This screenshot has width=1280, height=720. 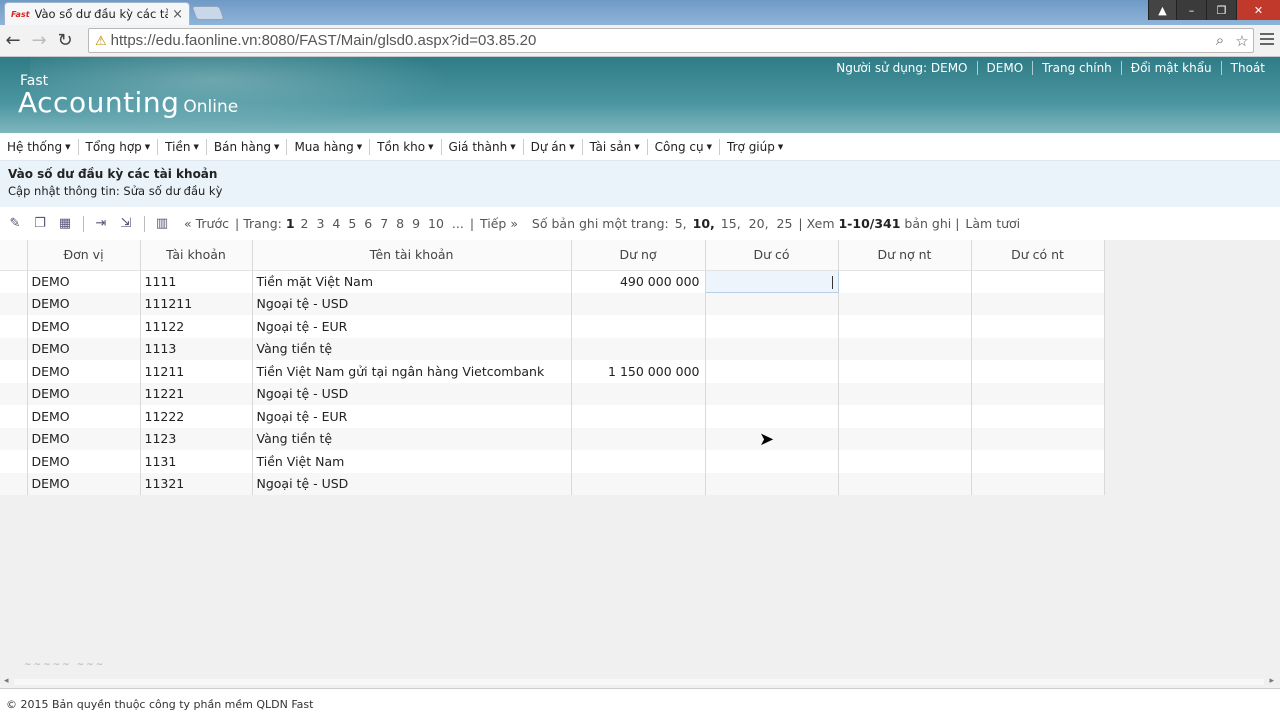 I want to click on scrollbar-thumb, so click(x=639, y=682).